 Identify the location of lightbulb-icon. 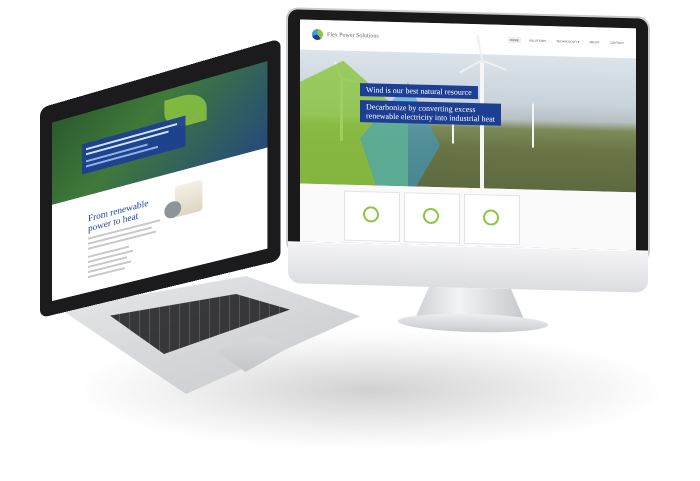
(431, 216).